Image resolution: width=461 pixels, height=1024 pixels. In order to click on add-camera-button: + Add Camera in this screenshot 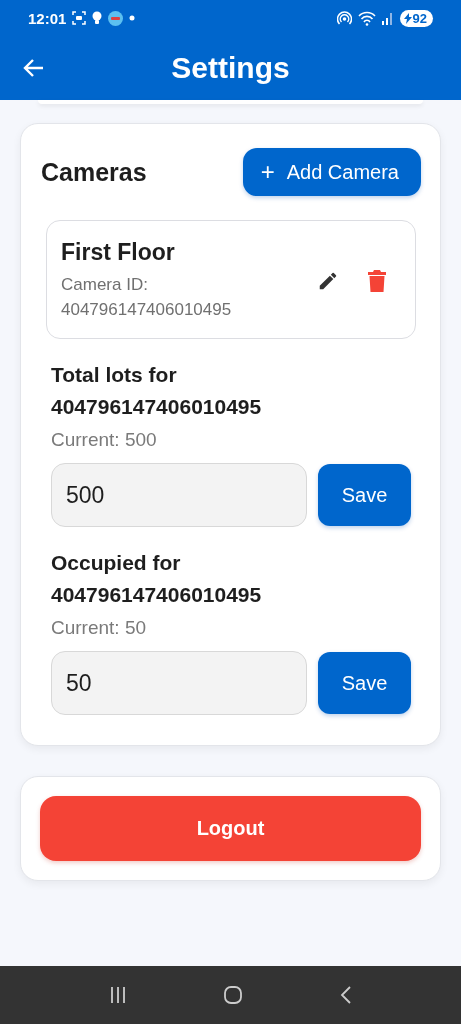, I will do `click(331, 172)`.